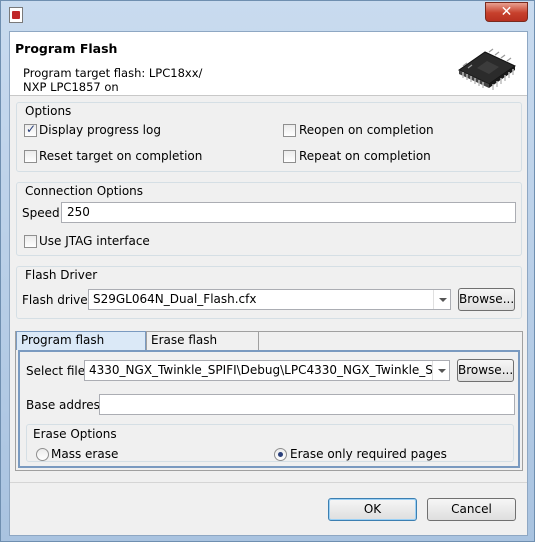 This screenshot has height=542, width=535. What do you see at coordinates (66, 405) in the screenshot?
I see `base-address-label: Base address` at bounding box center [66, 405].